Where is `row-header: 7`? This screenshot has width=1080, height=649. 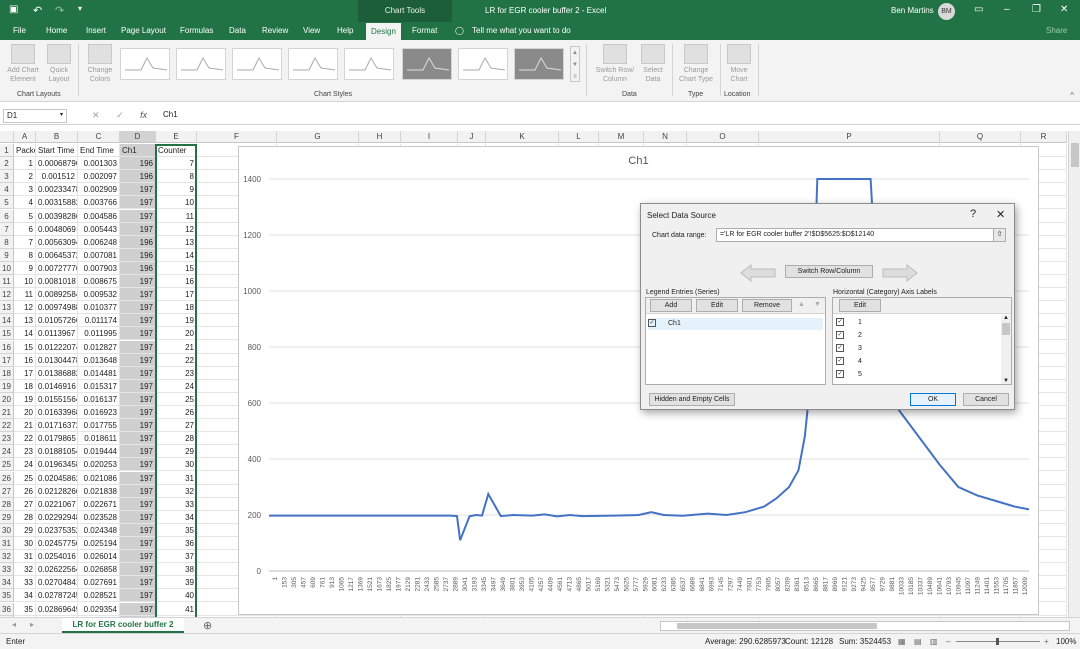
row-header: 7 is located at coordinates (7, 229).